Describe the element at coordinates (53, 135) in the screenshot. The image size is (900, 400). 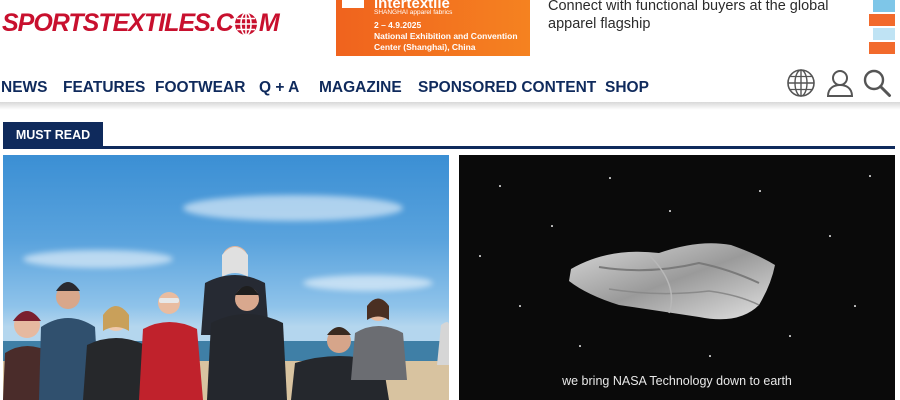
I see `section-title: MUST READ` at that location.